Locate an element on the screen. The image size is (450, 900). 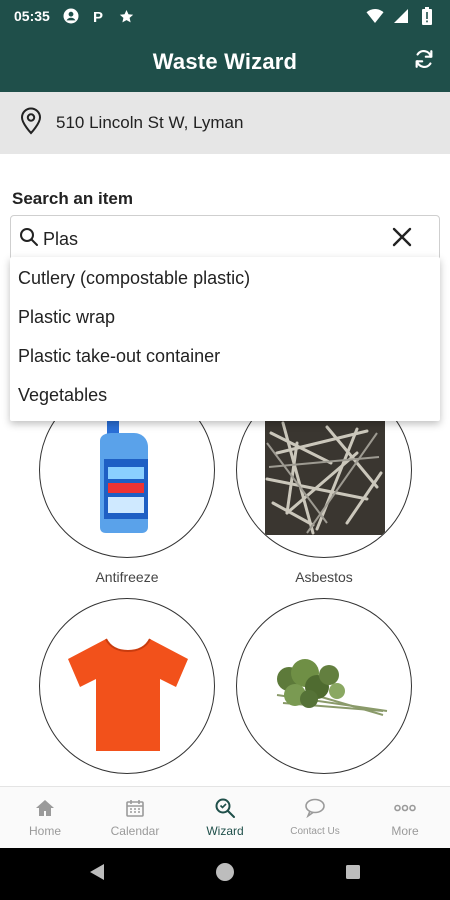
nav-label: Home is located at coordinates (44, 831).